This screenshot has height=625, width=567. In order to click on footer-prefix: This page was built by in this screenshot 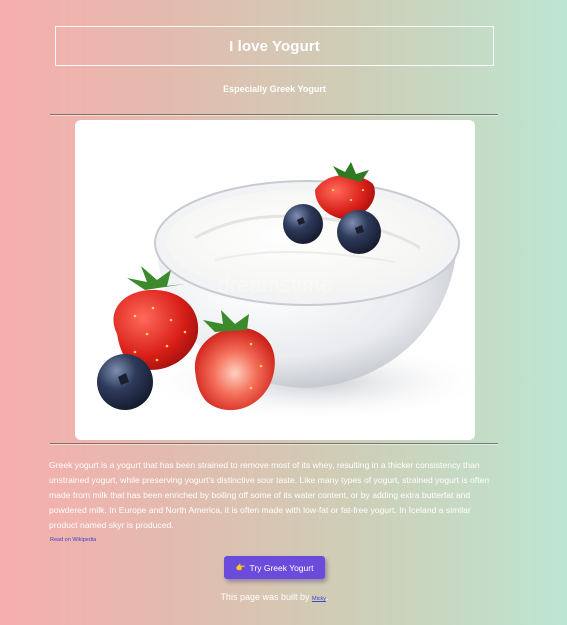, I will do `click(266, 597)`.